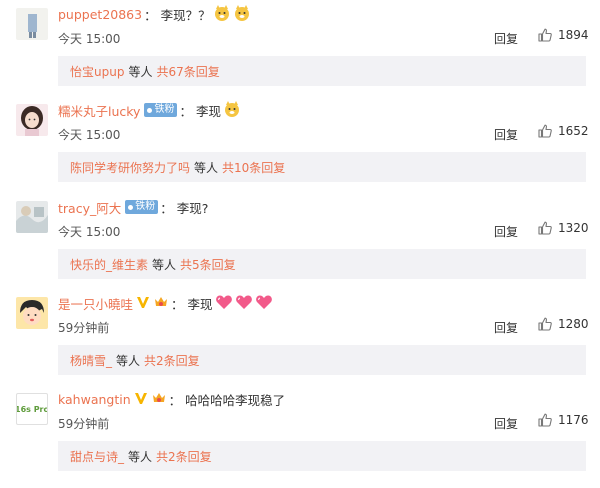  What do you see at coordinates (573, 228) in the screenshot?
I see `like-count: 1320` at bounding box center [573, 228].